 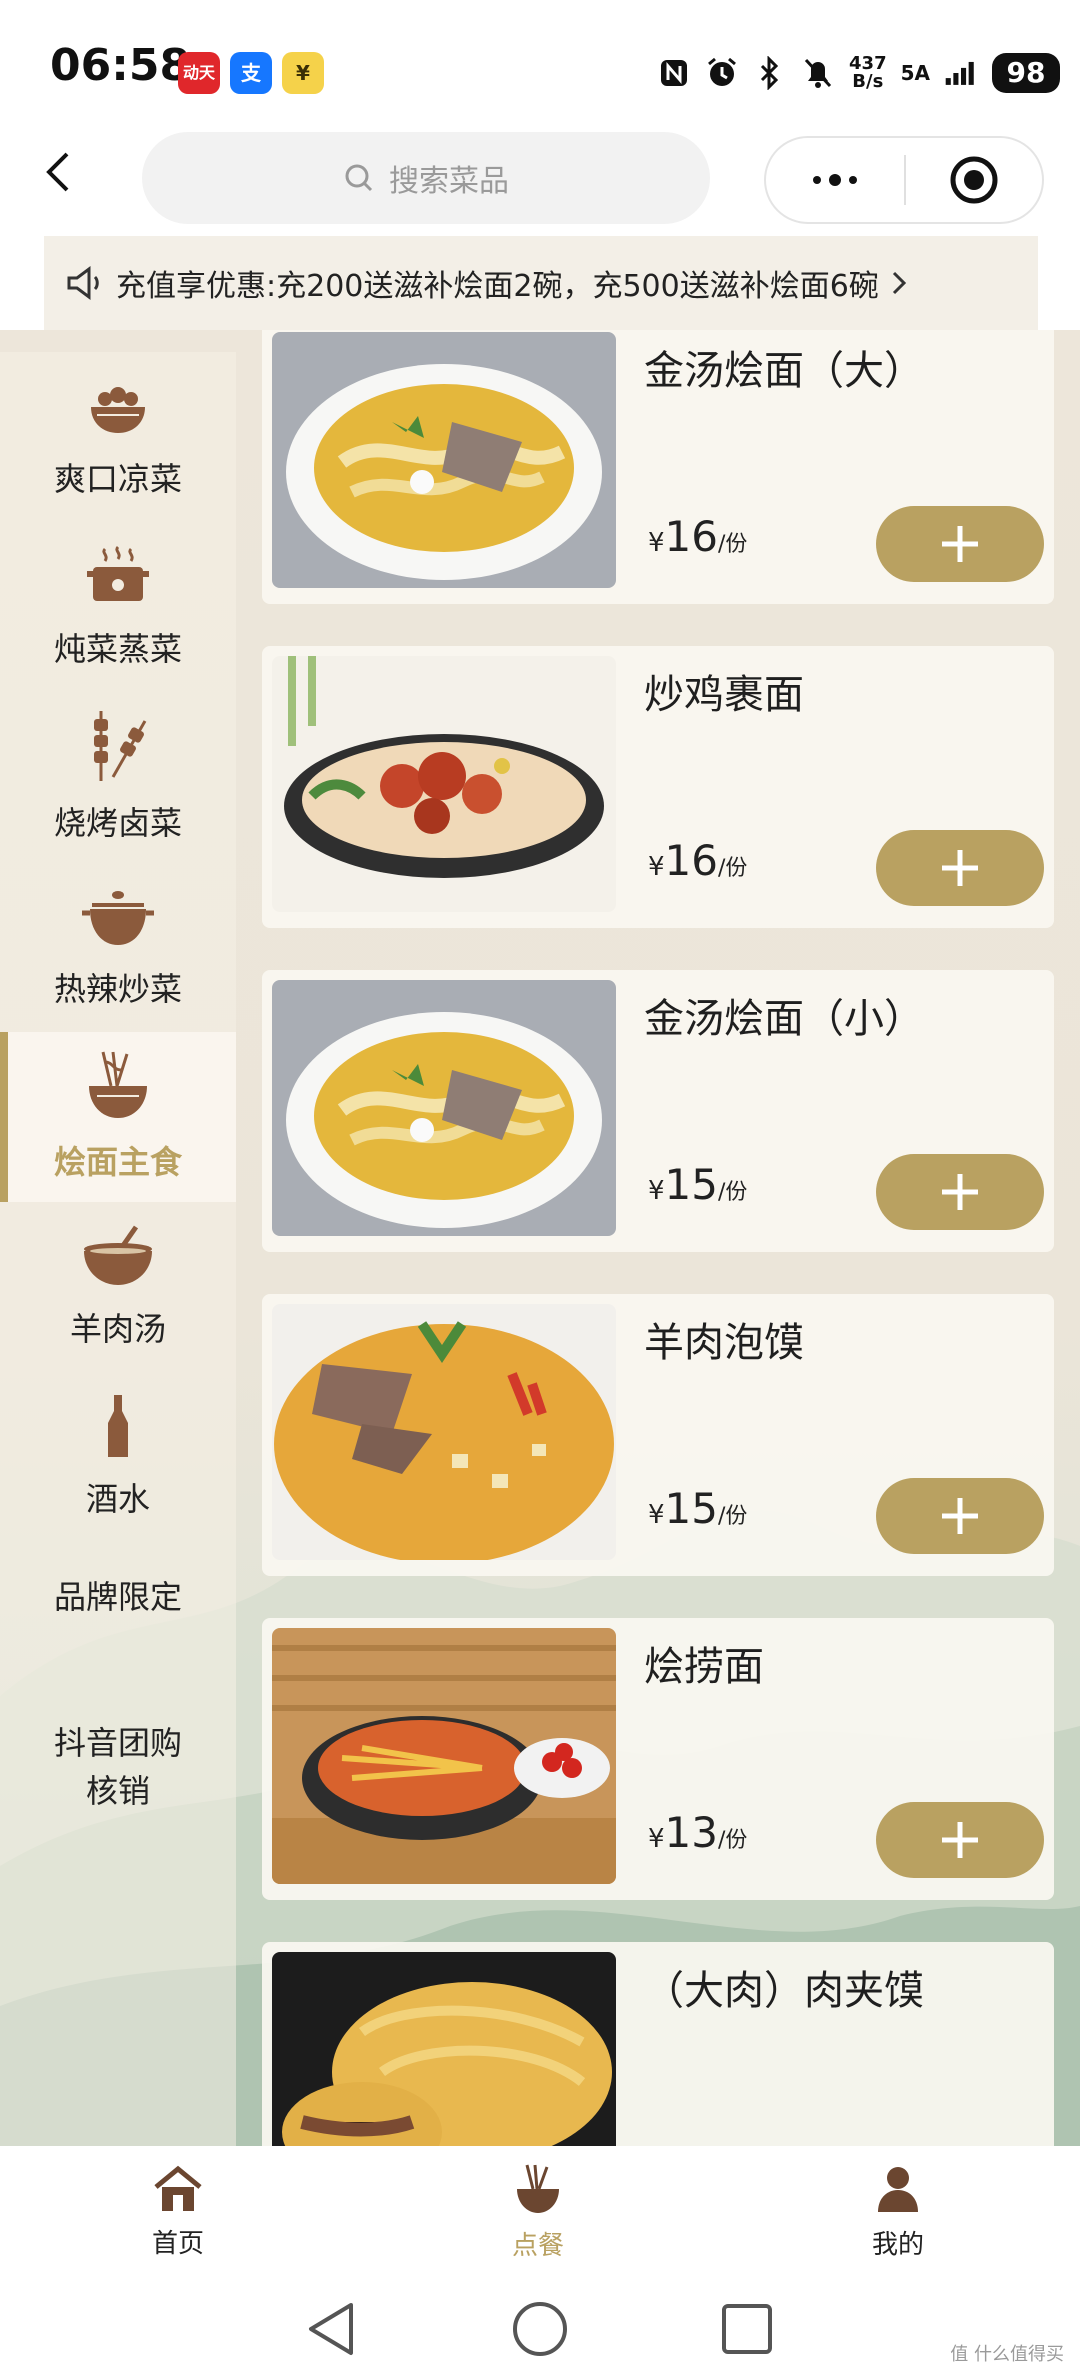 I want to click on bottle-icon, so click(x=118, y=1426).